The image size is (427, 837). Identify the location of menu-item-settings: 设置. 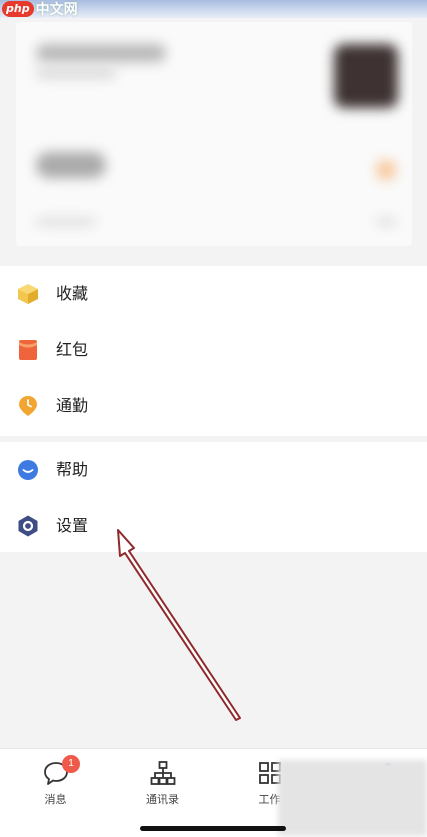
(213, 526).